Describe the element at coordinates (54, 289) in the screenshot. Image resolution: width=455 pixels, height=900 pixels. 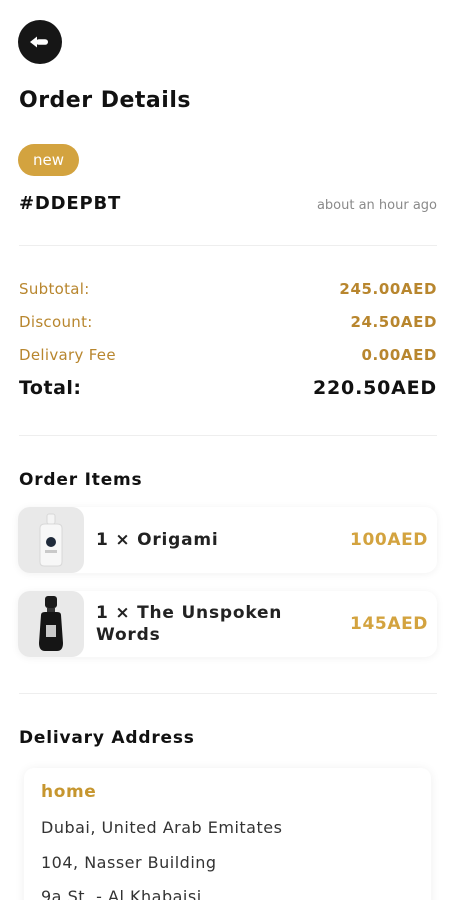
I see `subtotal-label: Subtotal:` at that location.